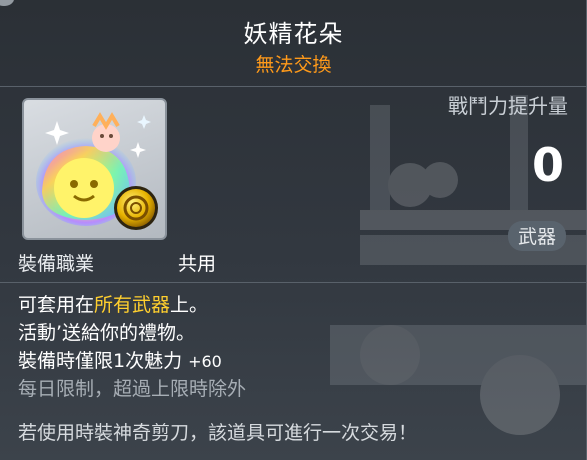 The height and width of the screenshot is (460, 587). Describe the element at coordinates (100, 361) in the screenshot. I see `charm-limit-text: 裝備時僅限1次魅力` at that location.